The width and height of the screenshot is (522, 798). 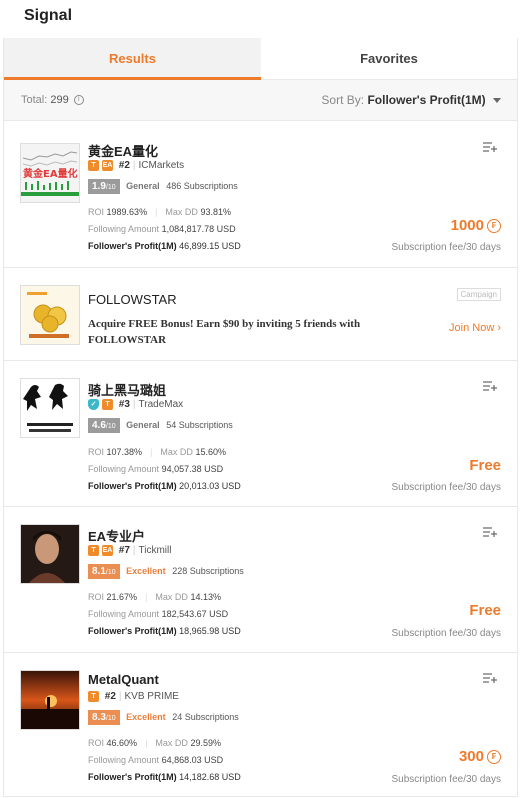 What do you see at coordinates (122, 743) in the screenshot?
I see `roi-value: 46.60%` at bounding box center [122, 743].